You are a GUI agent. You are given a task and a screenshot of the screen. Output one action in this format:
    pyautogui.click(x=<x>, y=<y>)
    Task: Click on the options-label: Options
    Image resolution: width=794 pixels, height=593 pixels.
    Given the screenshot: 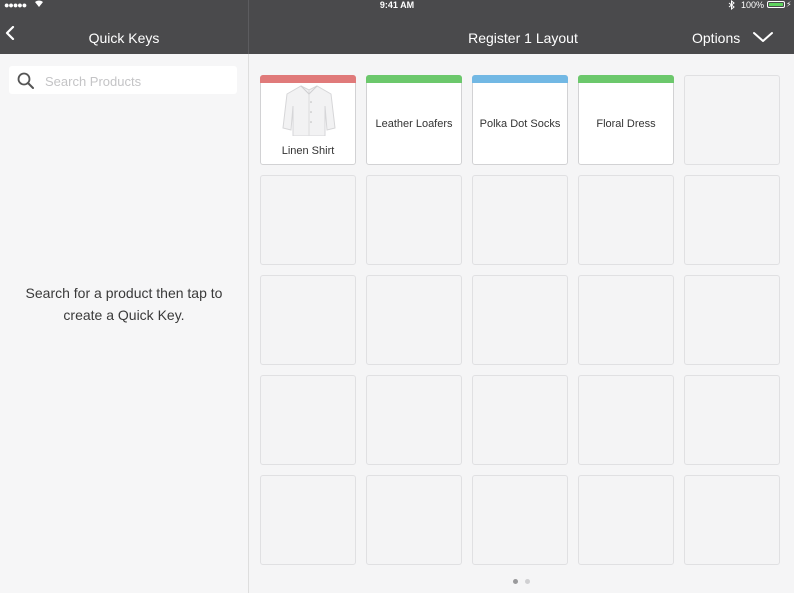 What is the action you would take?
    pyautogui.click(x=716, y=38)
    